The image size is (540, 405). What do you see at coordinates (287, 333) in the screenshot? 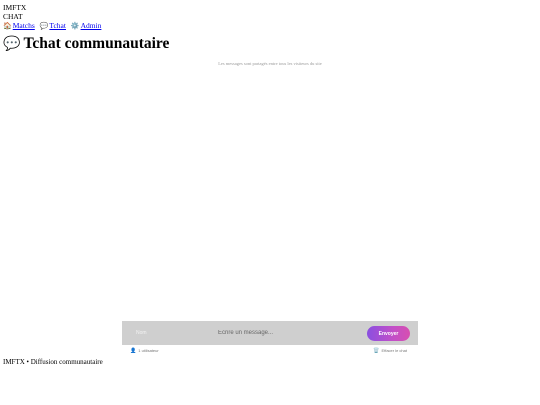
I see `message-input` at bounding box center [287, 333].